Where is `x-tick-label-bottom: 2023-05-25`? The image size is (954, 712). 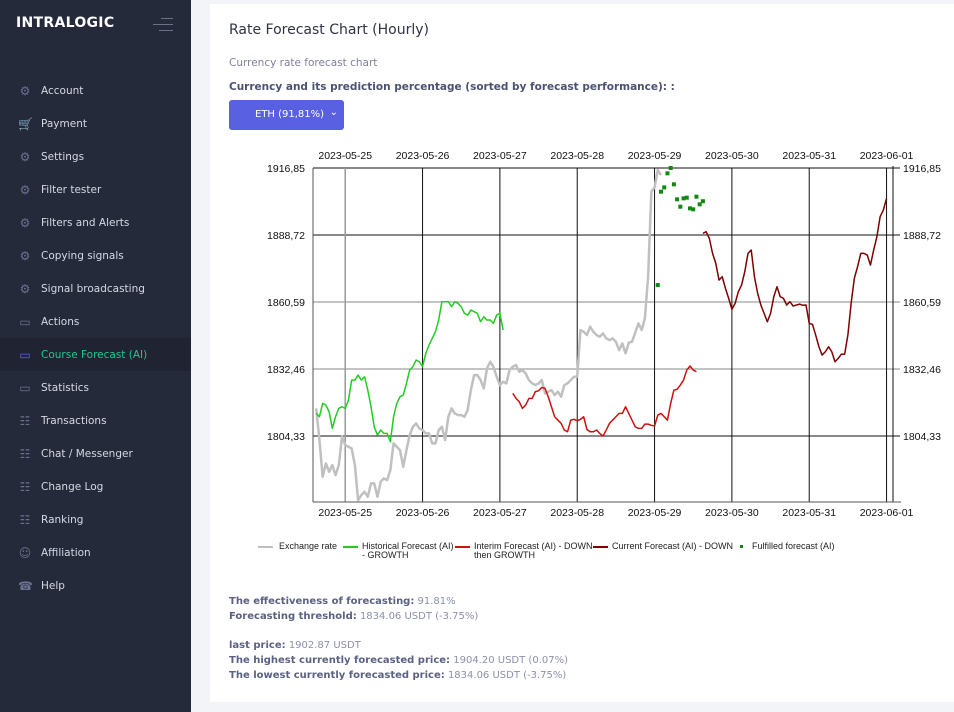 x-tick-label-bottom: 2023-05-25 is located at coordinates (345, 513).